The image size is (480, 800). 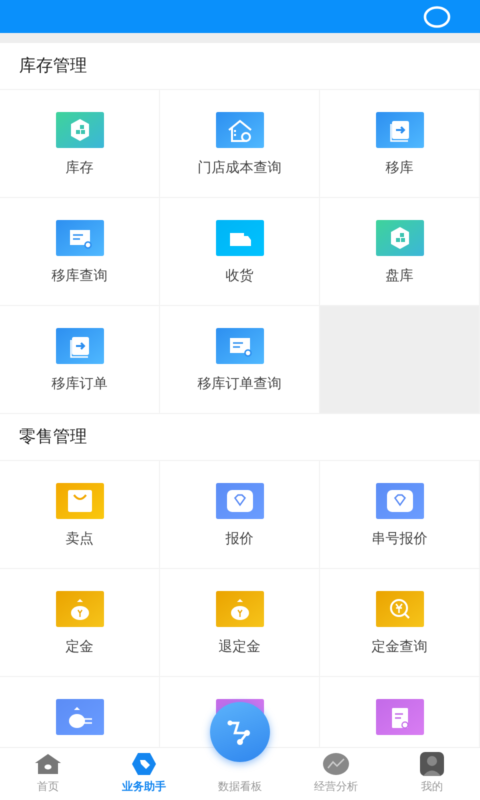 What do you see at coordinates (144, 764) in the screenshot?
I see `tag-icon` at bounding box center [144, 764].